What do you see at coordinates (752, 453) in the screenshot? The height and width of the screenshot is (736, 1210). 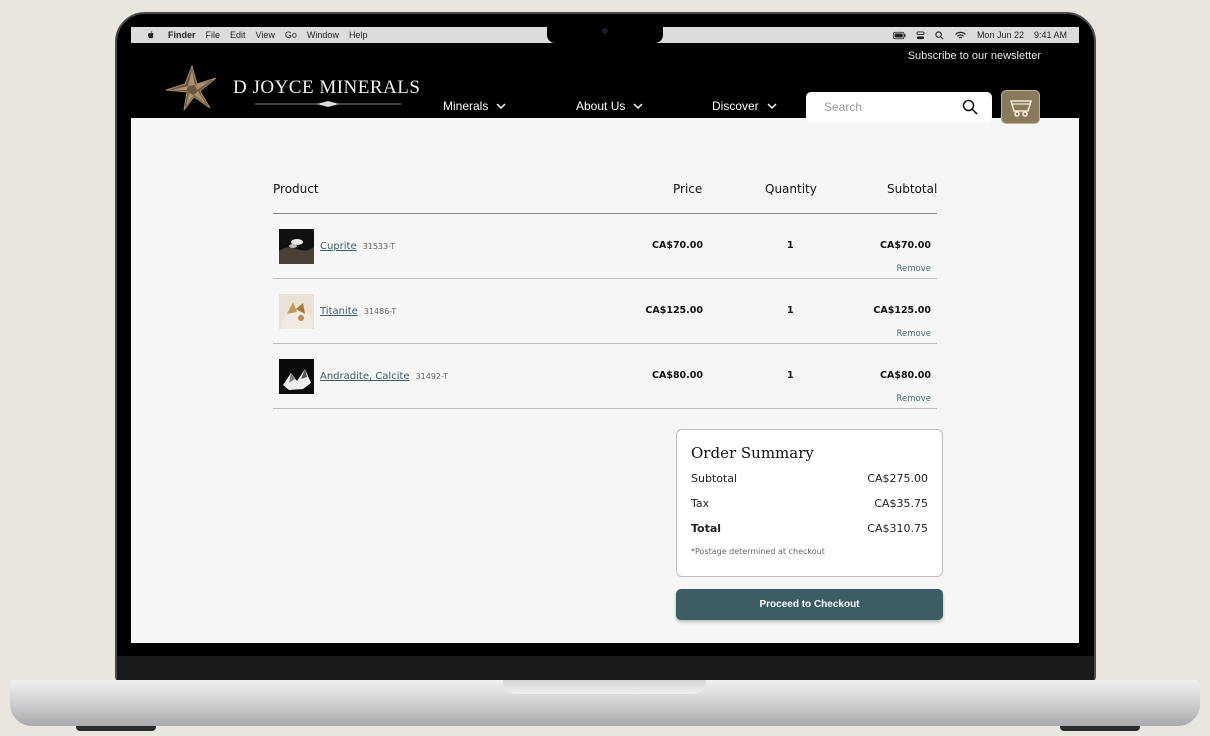 I see `order-summary-title: Order Summary` at bounding box center [752, 453].